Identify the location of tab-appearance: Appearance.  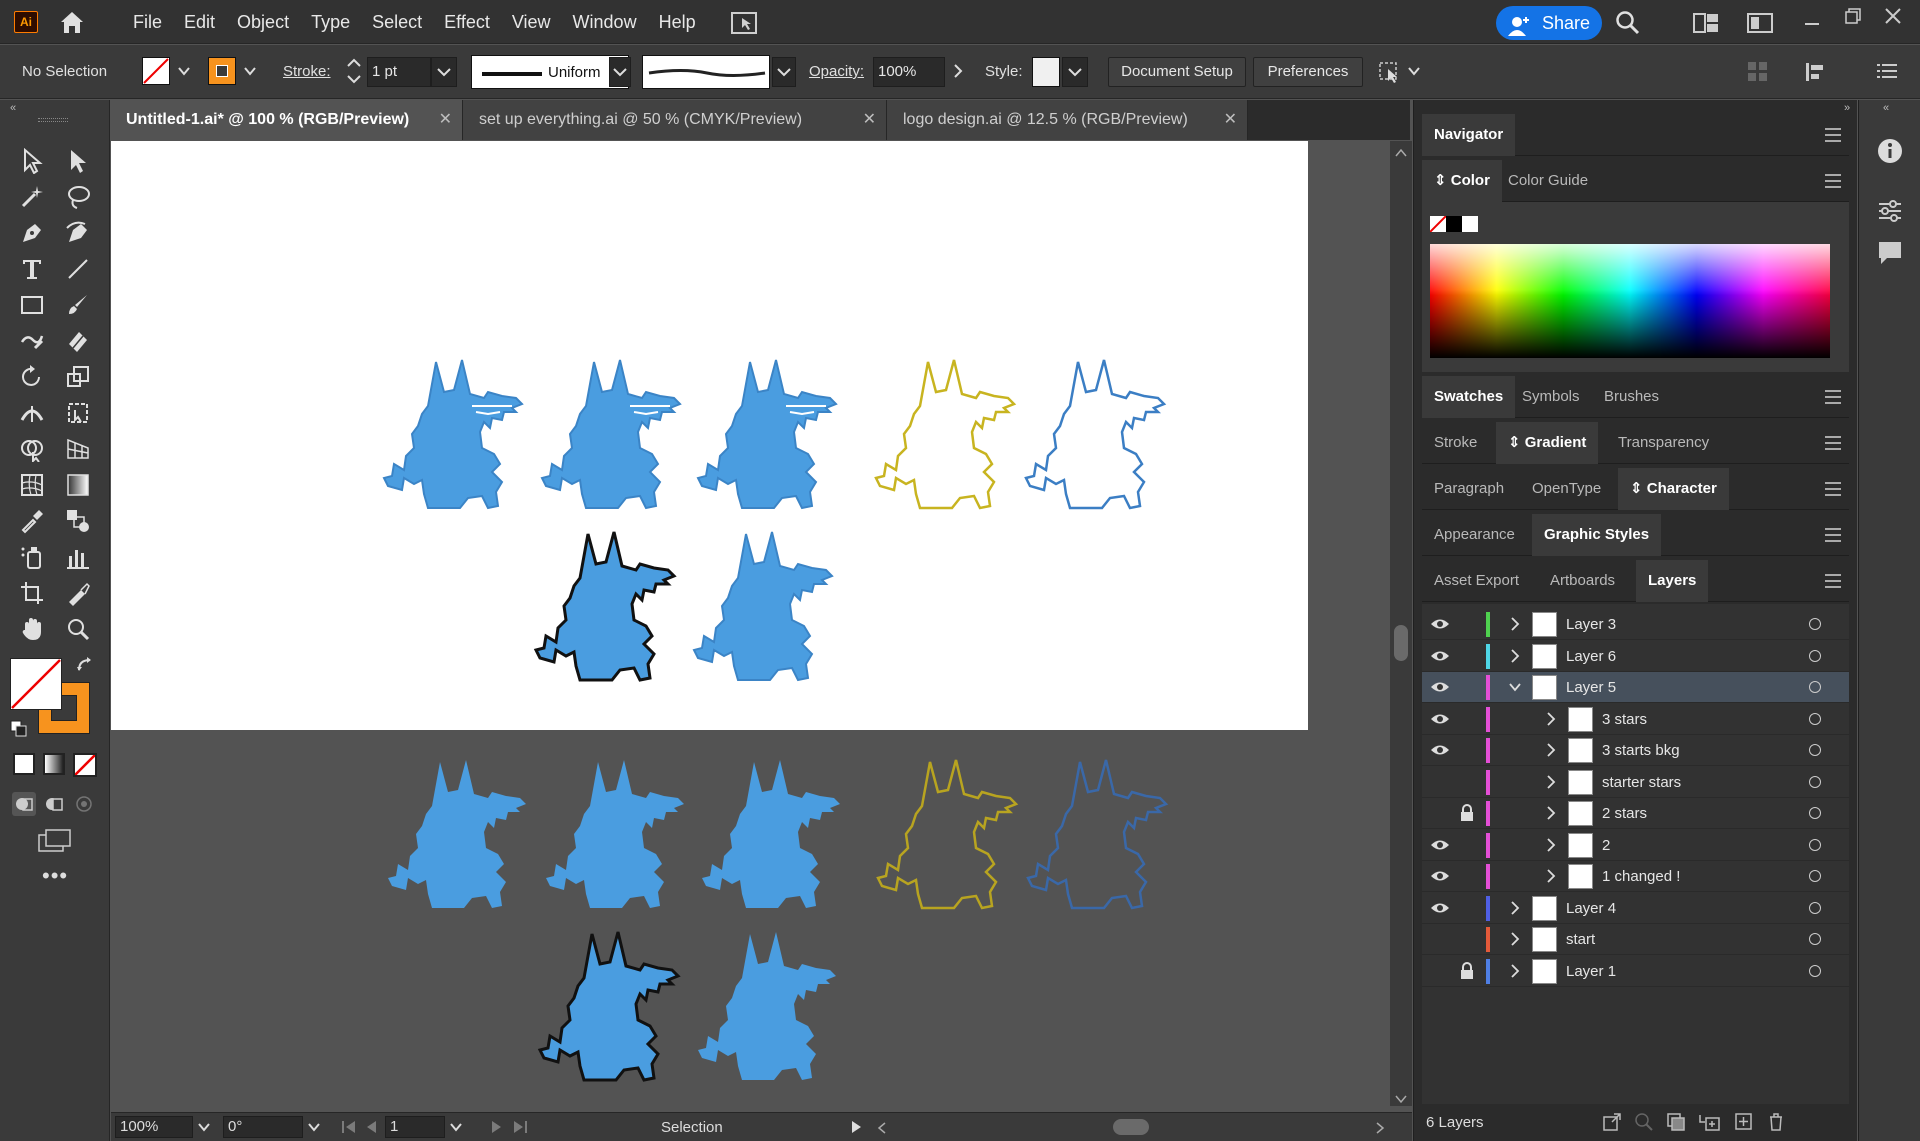
(1474, 535).